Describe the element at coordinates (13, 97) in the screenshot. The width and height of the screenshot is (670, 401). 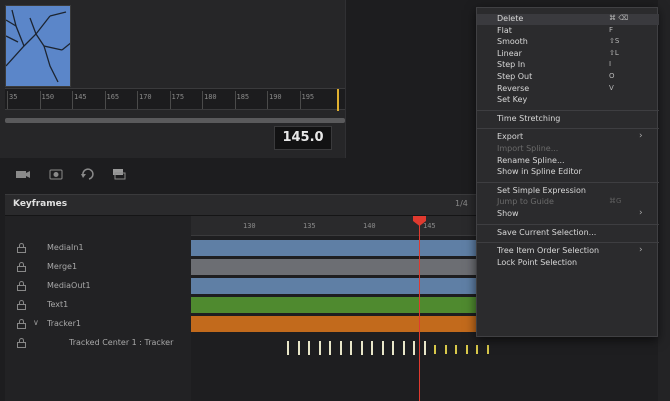
I see `ruler-tick-label: 35` at that location.